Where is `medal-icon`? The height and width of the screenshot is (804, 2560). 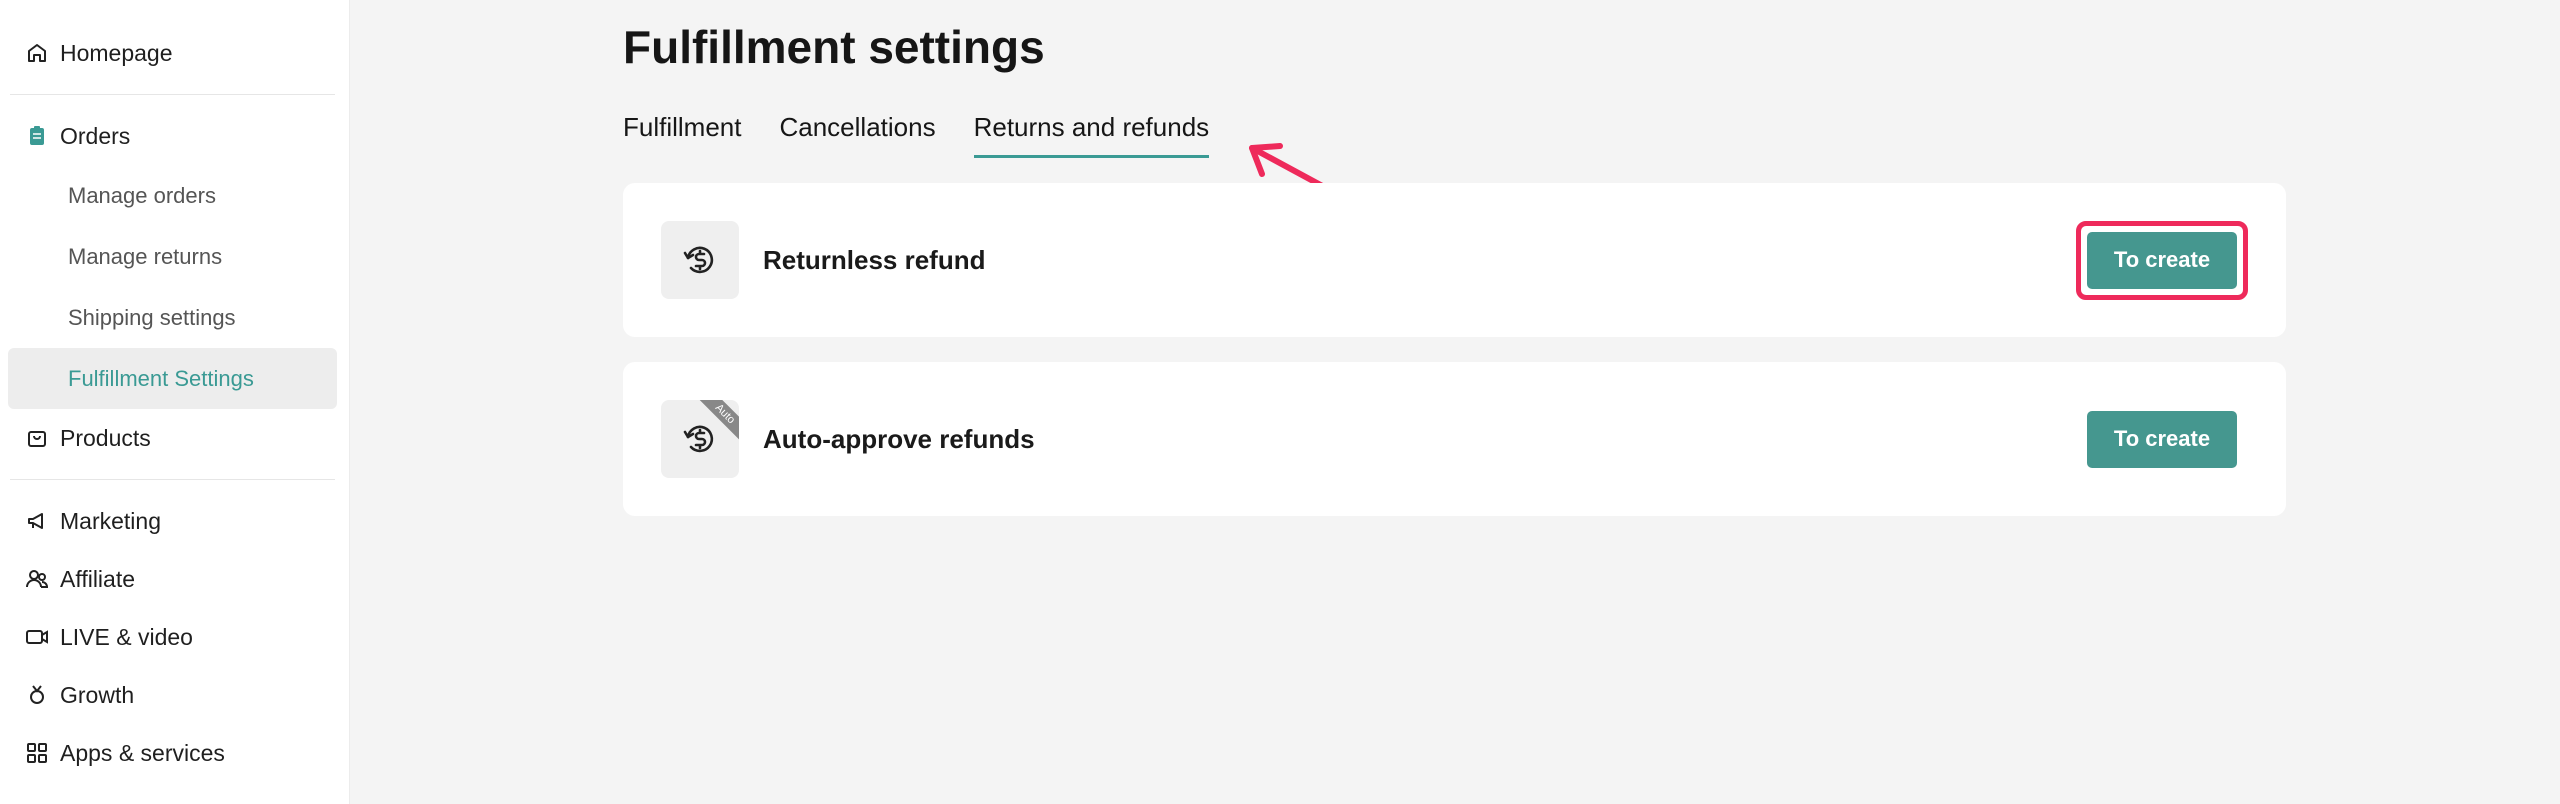
medal-icon is located at coordinates (37, 695).